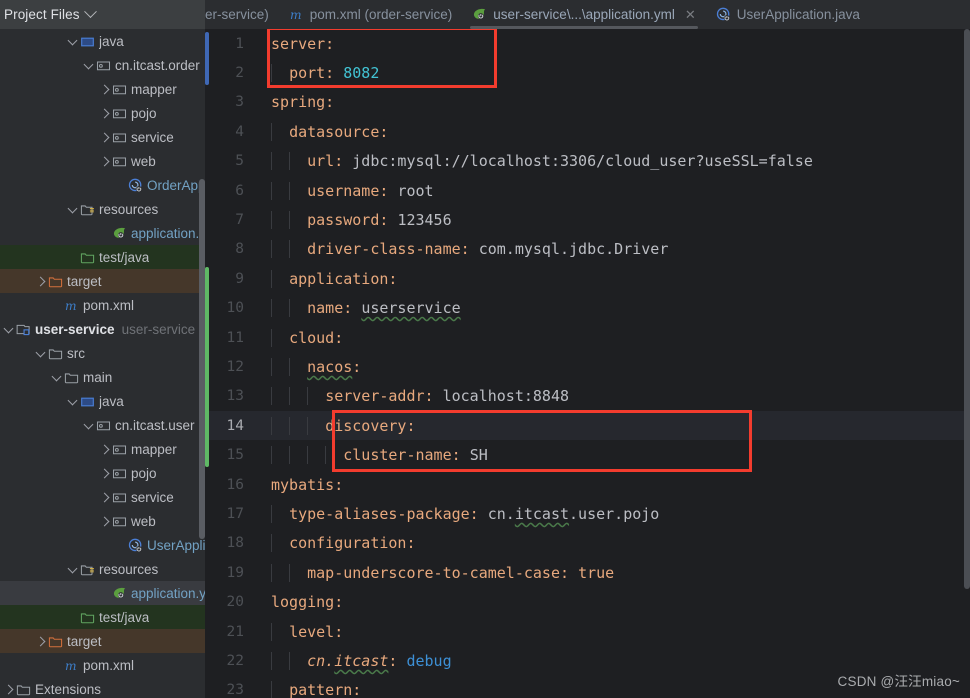 The height and width of the screenshot is (698, 970). I want to click on tree-row: cn.itcast.user, so click(102, 425).